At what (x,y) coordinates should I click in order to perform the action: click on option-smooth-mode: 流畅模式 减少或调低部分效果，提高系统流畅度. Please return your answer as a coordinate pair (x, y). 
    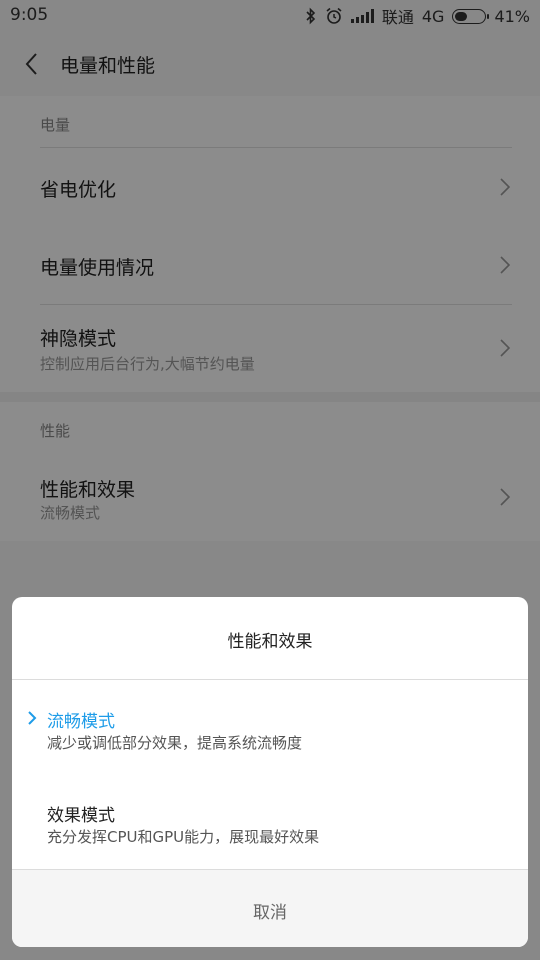
    Looking at the image, I should click on (270, 744).